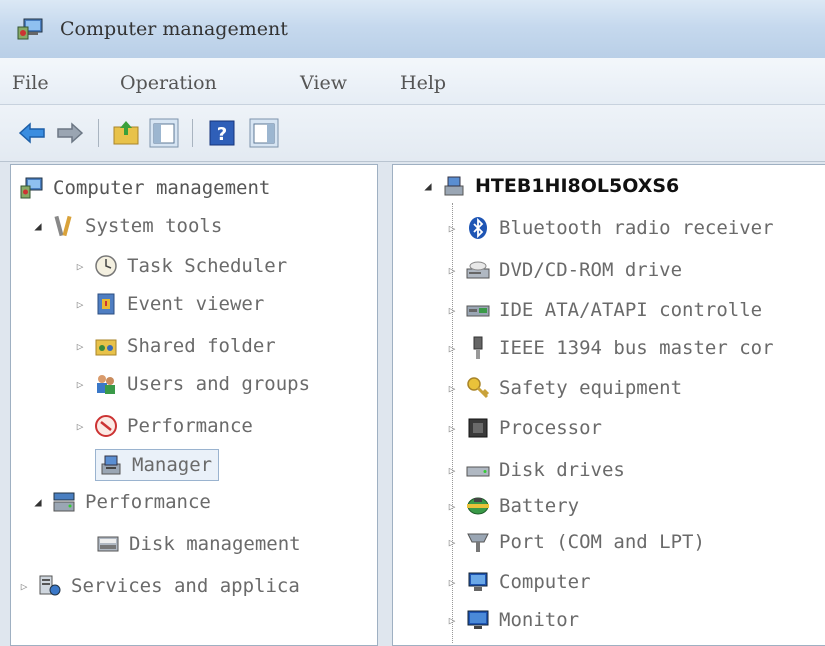 The width and height of the screenshot is (825, 646). I want to click on device-label: IEEE 1394 bus master cor, so click(636, 348).